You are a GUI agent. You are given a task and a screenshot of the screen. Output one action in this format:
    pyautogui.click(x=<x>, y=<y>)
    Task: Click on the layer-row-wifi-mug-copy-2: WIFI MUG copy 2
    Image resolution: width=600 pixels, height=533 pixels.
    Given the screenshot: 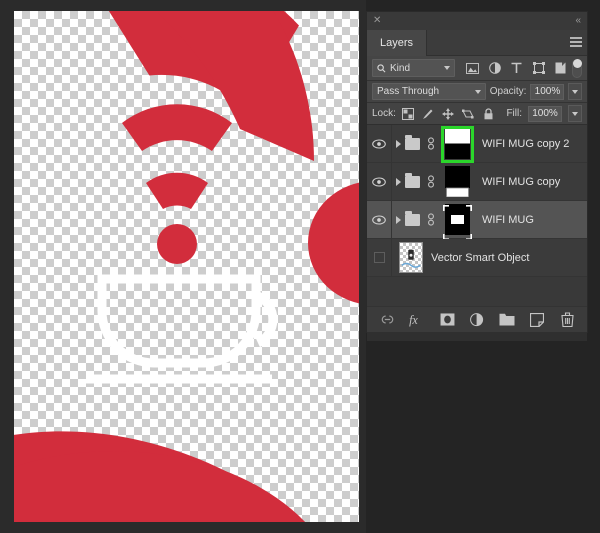 What is the action you would take?
    pyautogui.click(x=477, y=144)
    